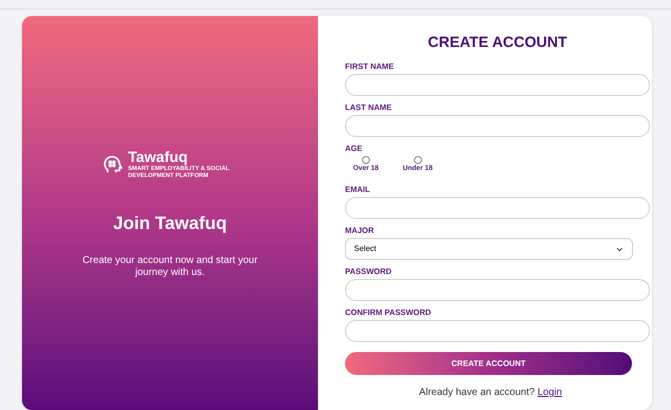 The width and height of the screenshot is (671, 410). Describe the element at coordinates (497, 43) in the screenshot. I see `form-title: CREATE ACCOUNT` at that location.